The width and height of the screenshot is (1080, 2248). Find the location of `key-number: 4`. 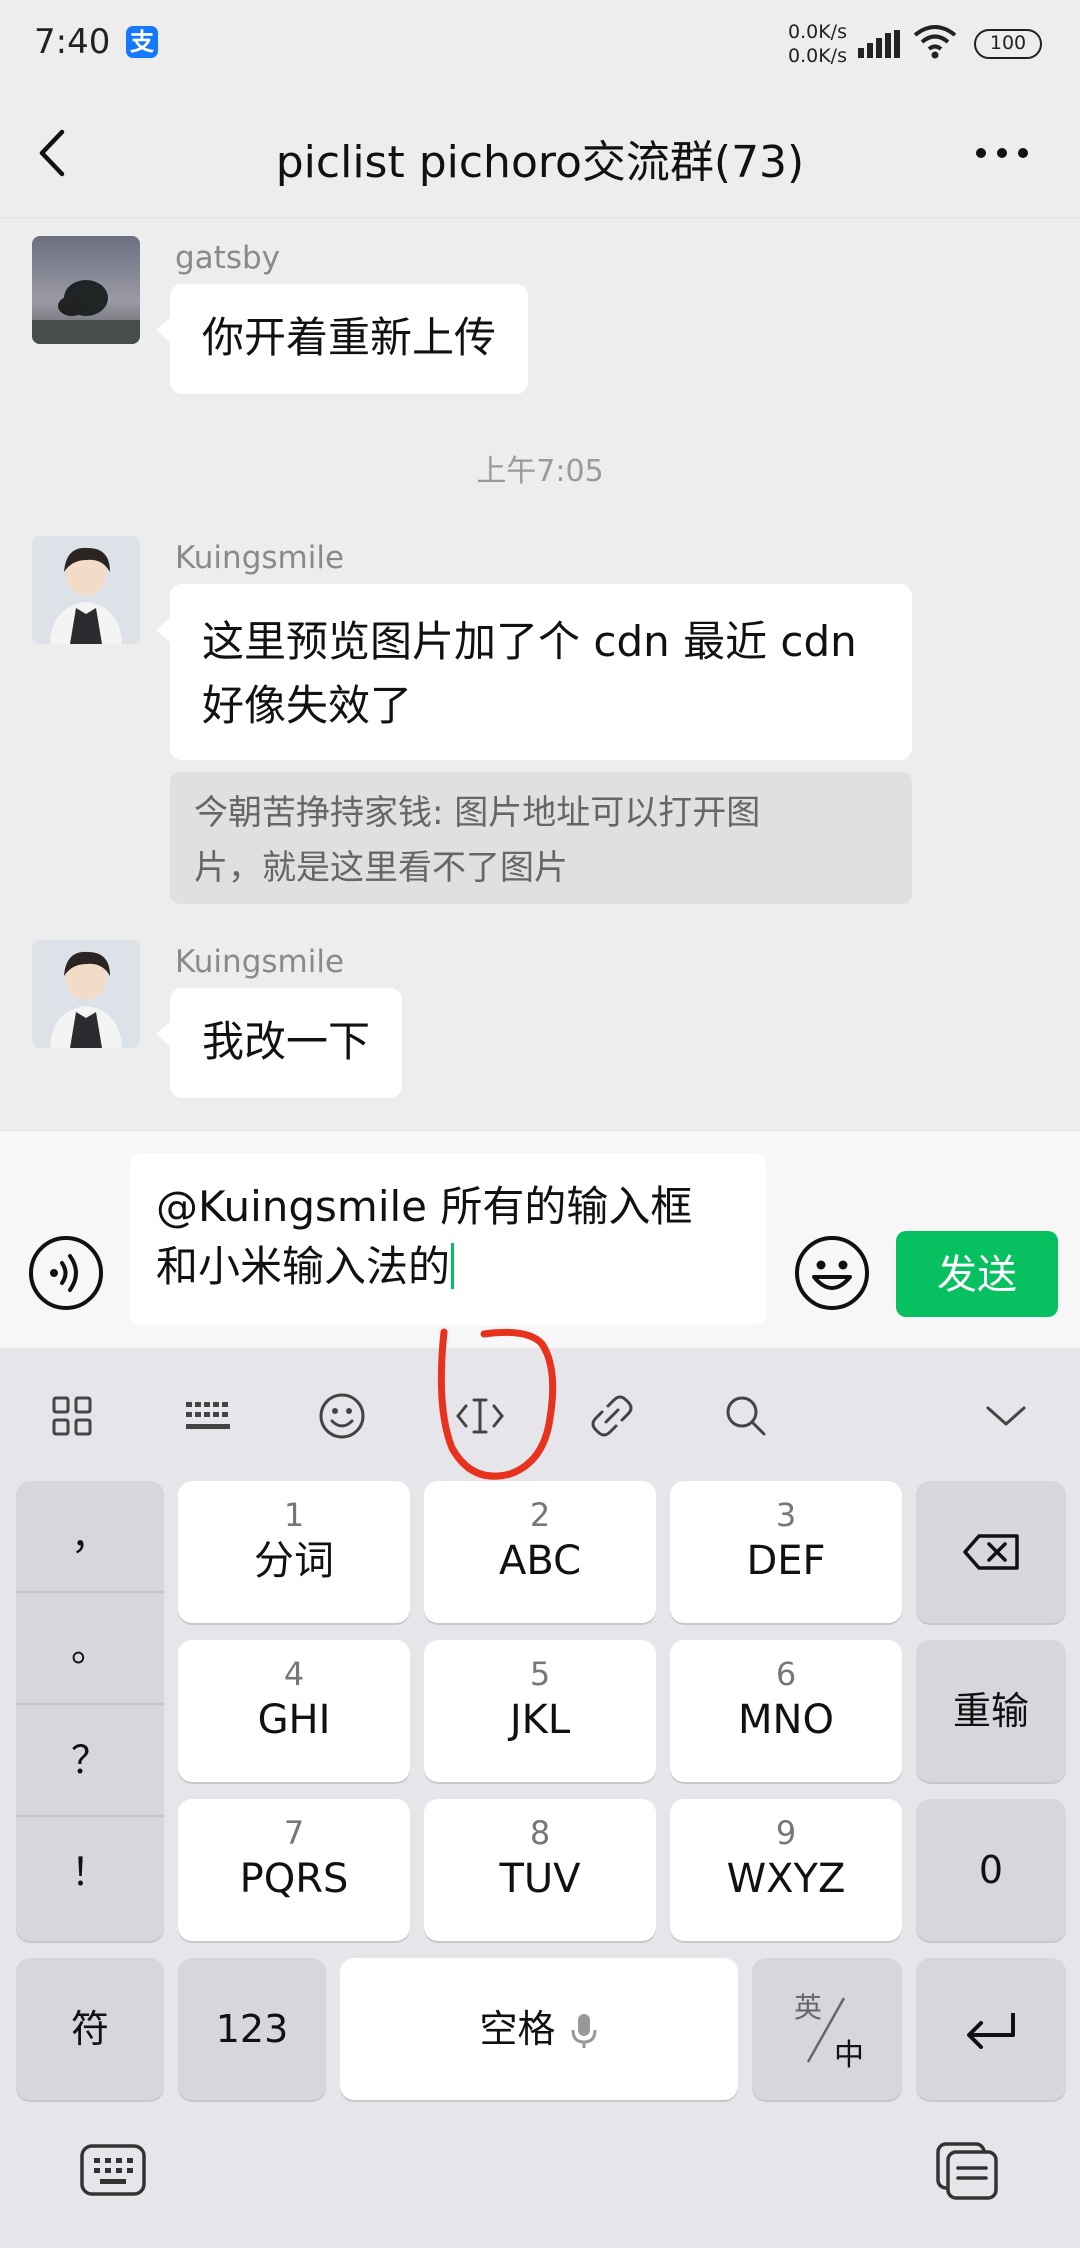

key-number: 4 is located at coordinates (294, 1674).